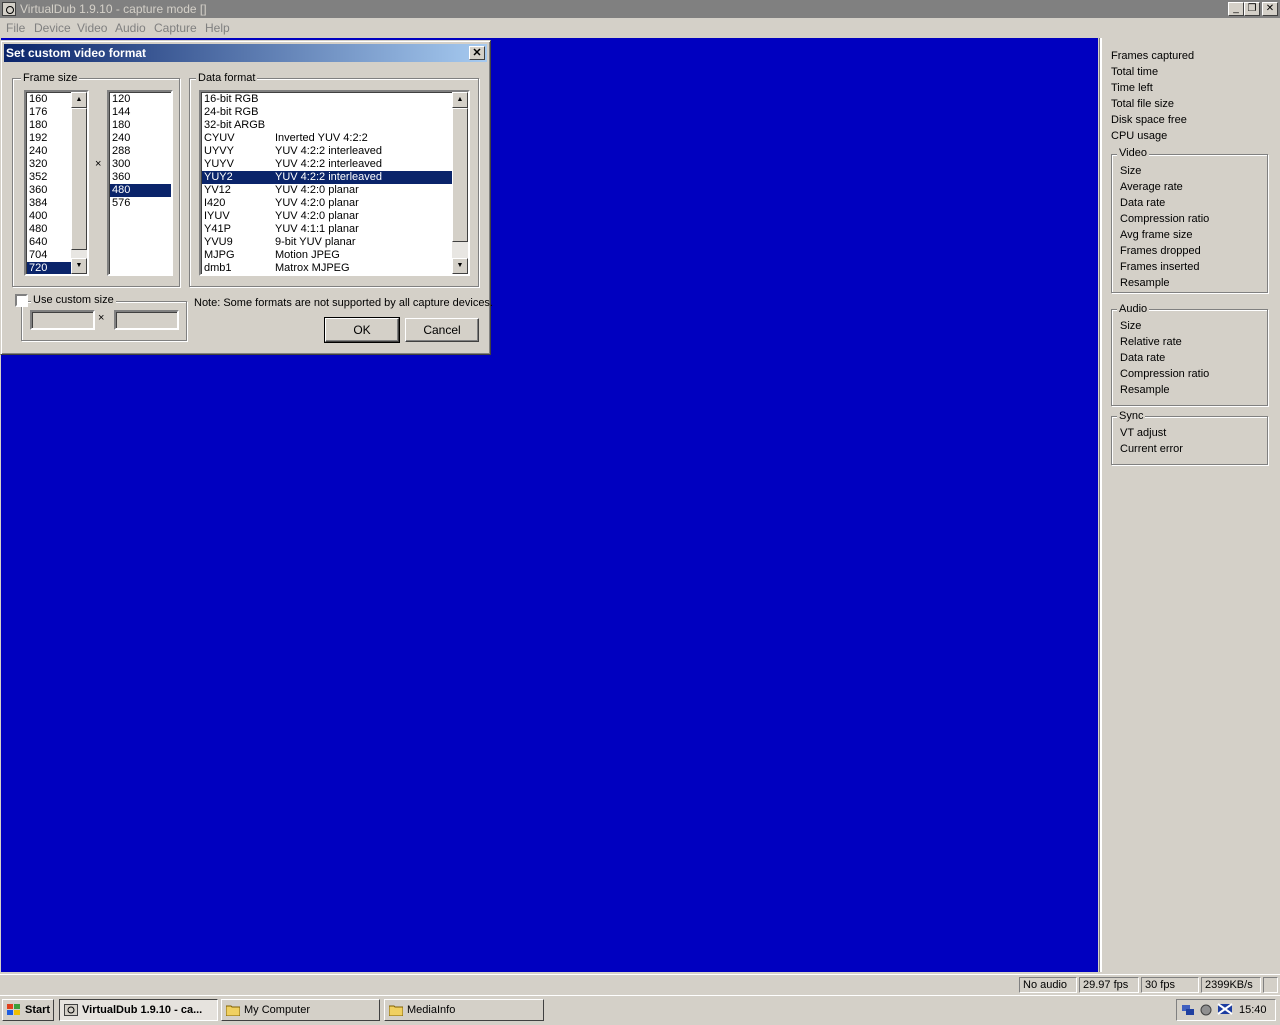  I want to click on menu-file: File, so click(15, 28).